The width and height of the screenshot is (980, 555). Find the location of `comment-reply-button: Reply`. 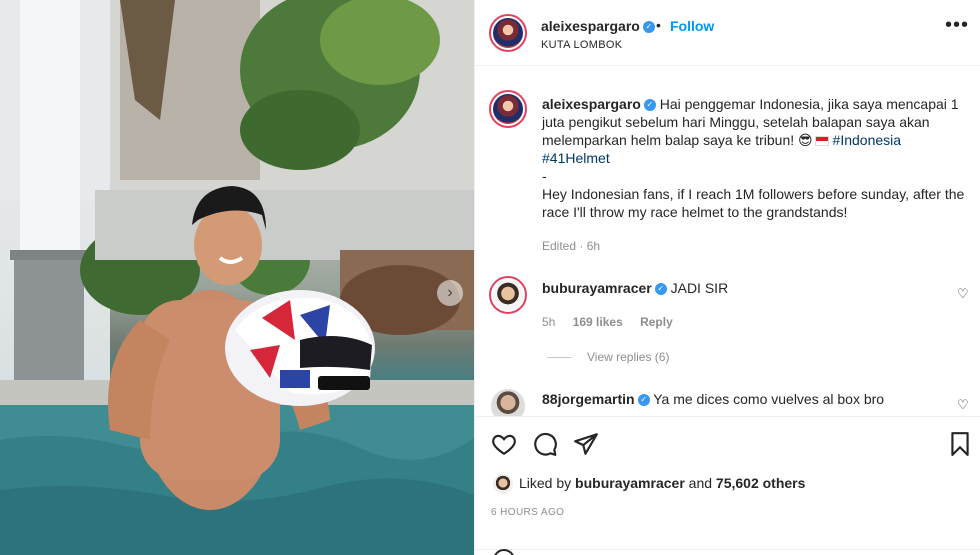

comment-reply-button: Reply is located at coordinates (656, 322).